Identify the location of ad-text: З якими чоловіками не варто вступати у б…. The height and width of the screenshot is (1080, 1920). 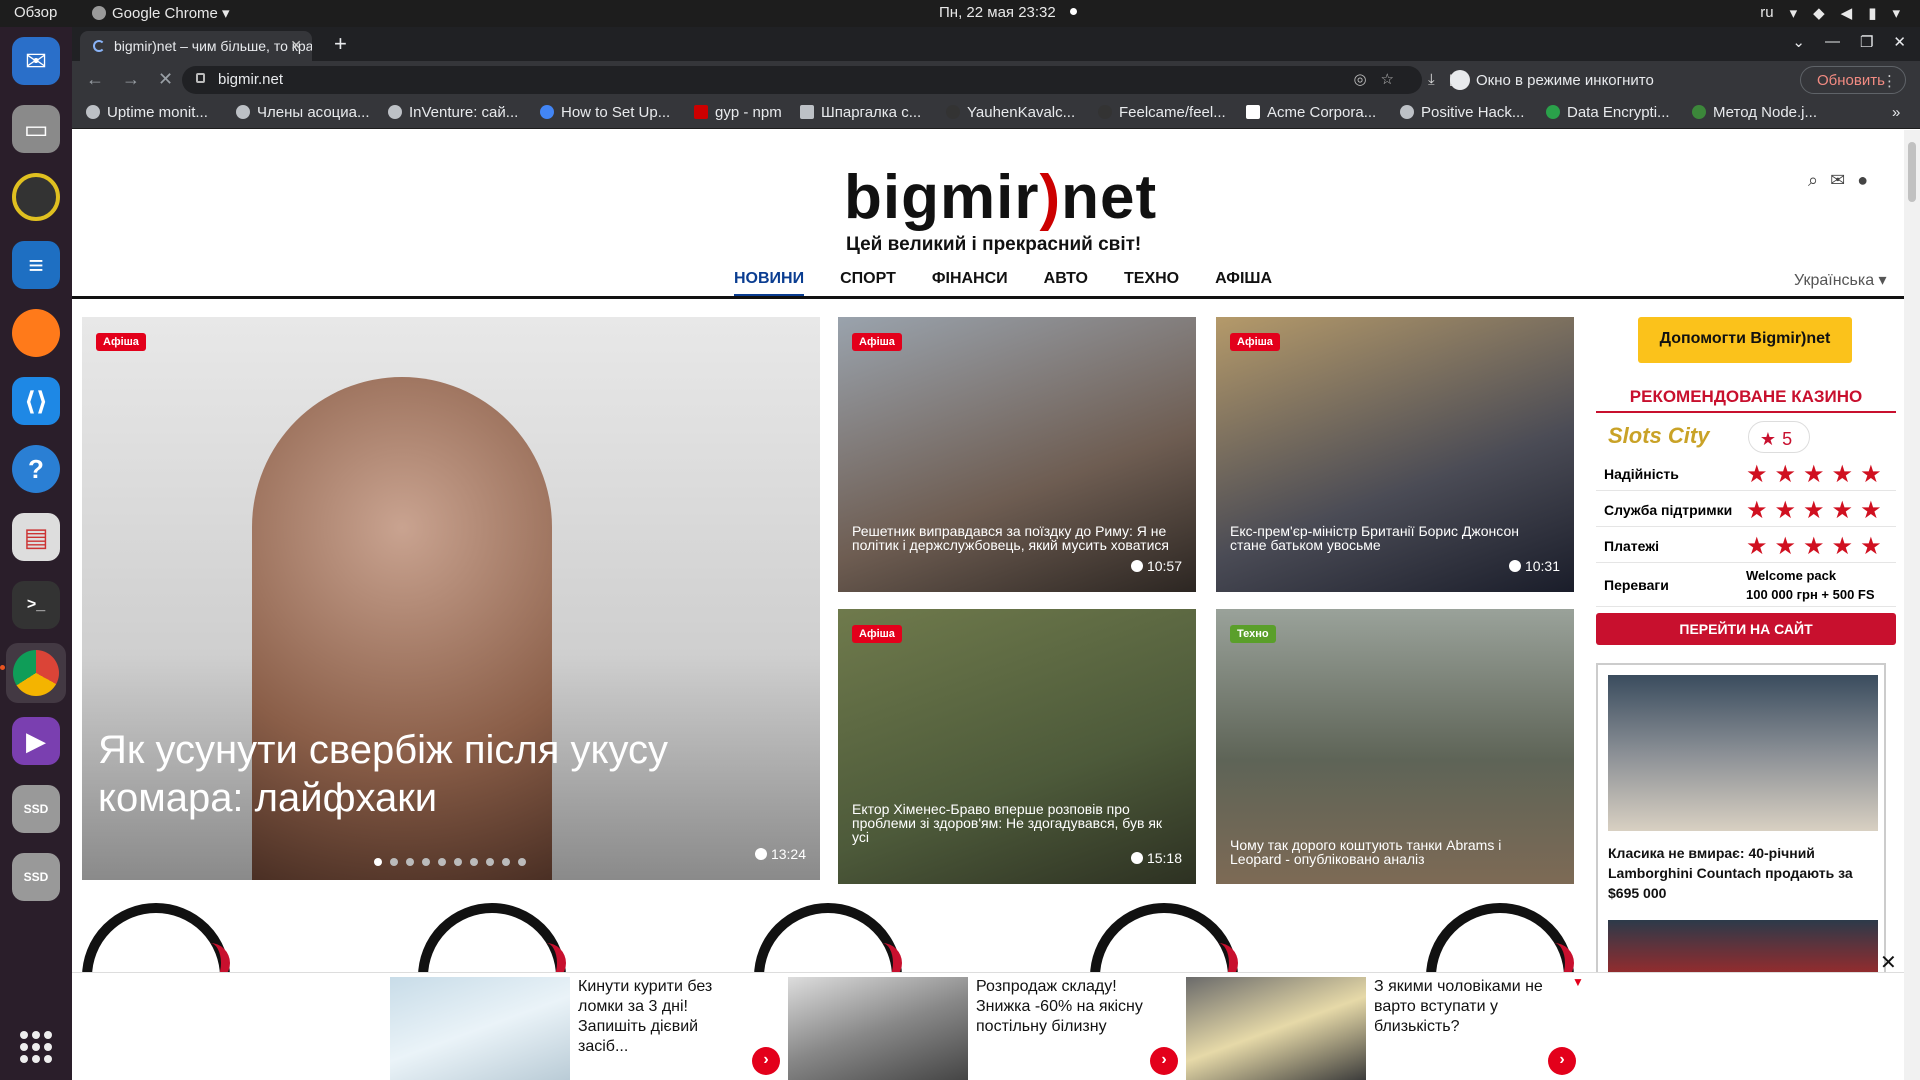
(1459, 1007).